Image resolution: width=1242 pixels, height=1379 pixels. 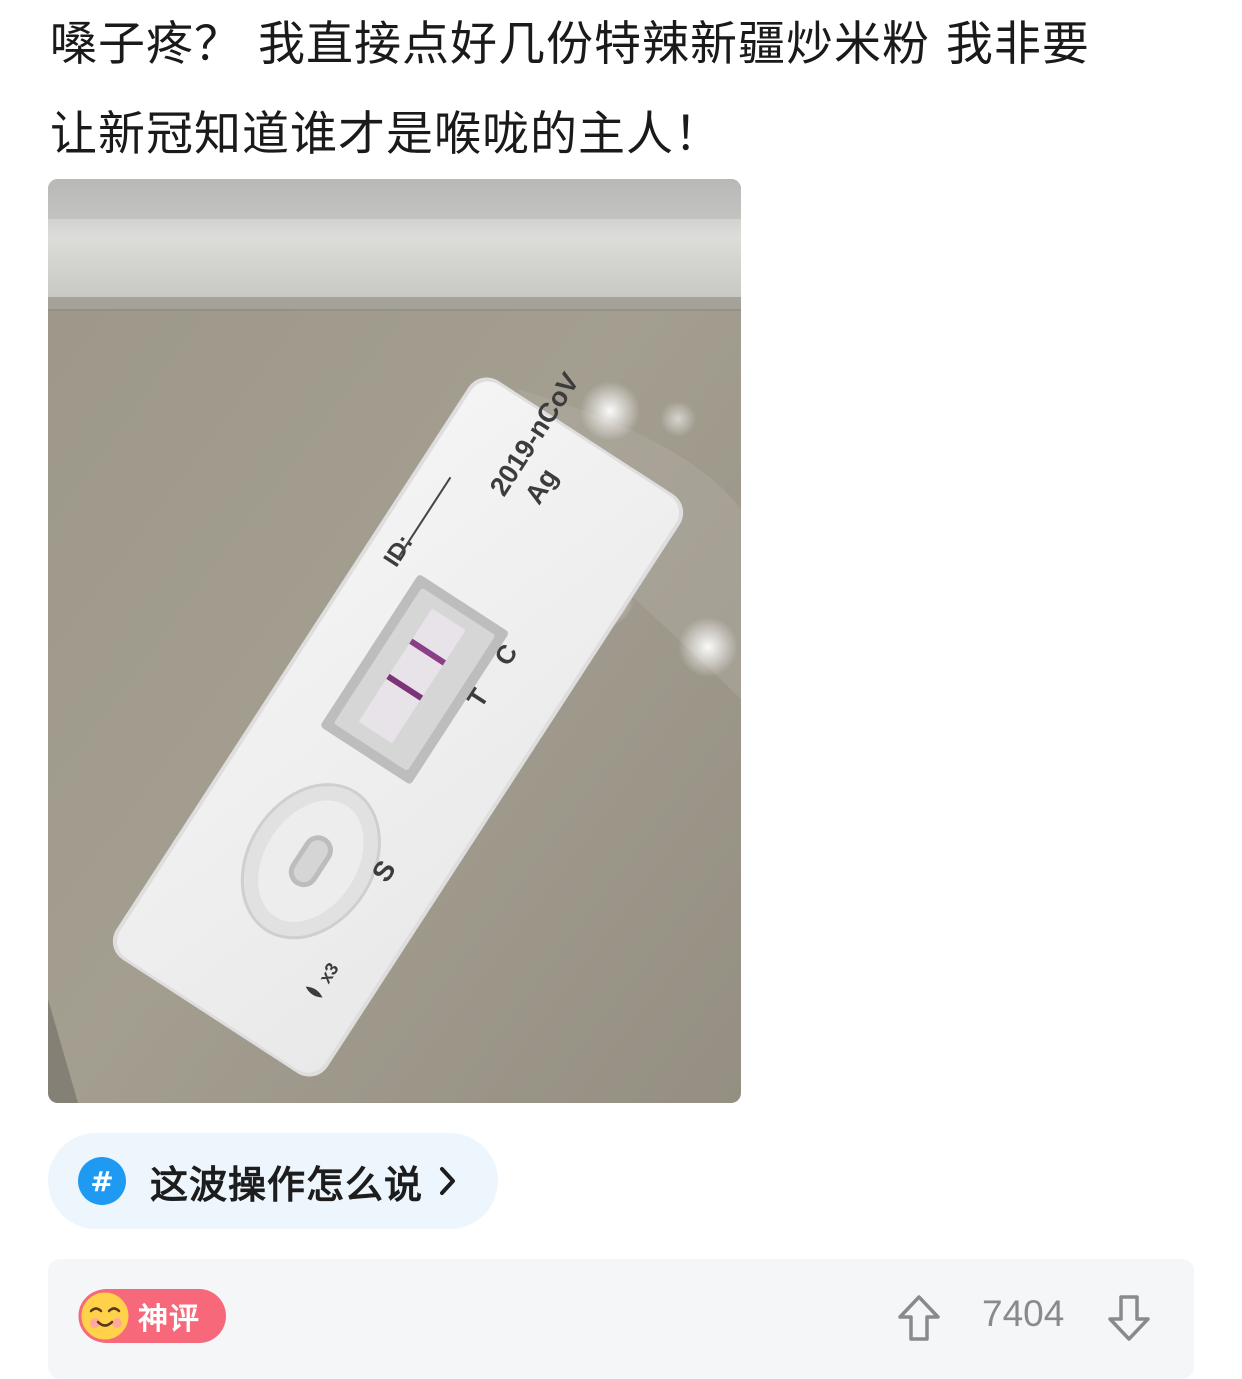 I want to click on upvote-button, so click(x=919, y=1320).